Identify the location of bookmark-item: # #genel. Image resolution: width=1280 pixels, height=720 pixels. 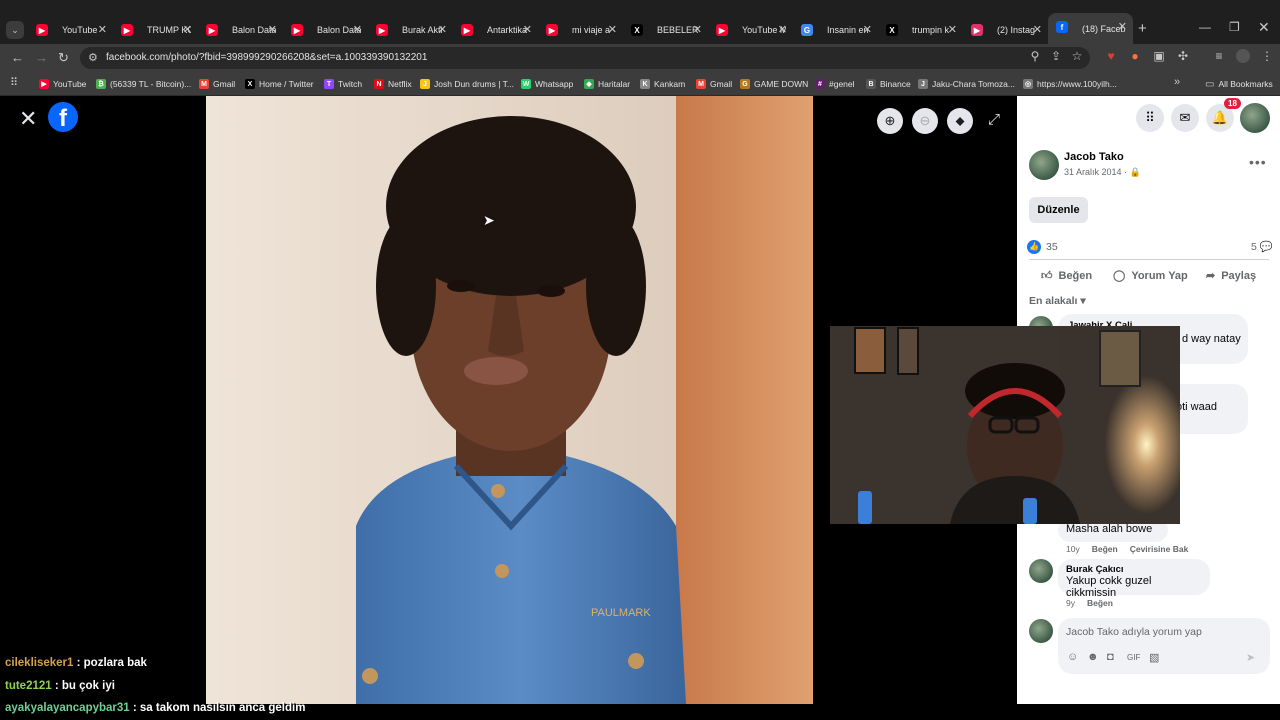
(835, 84).